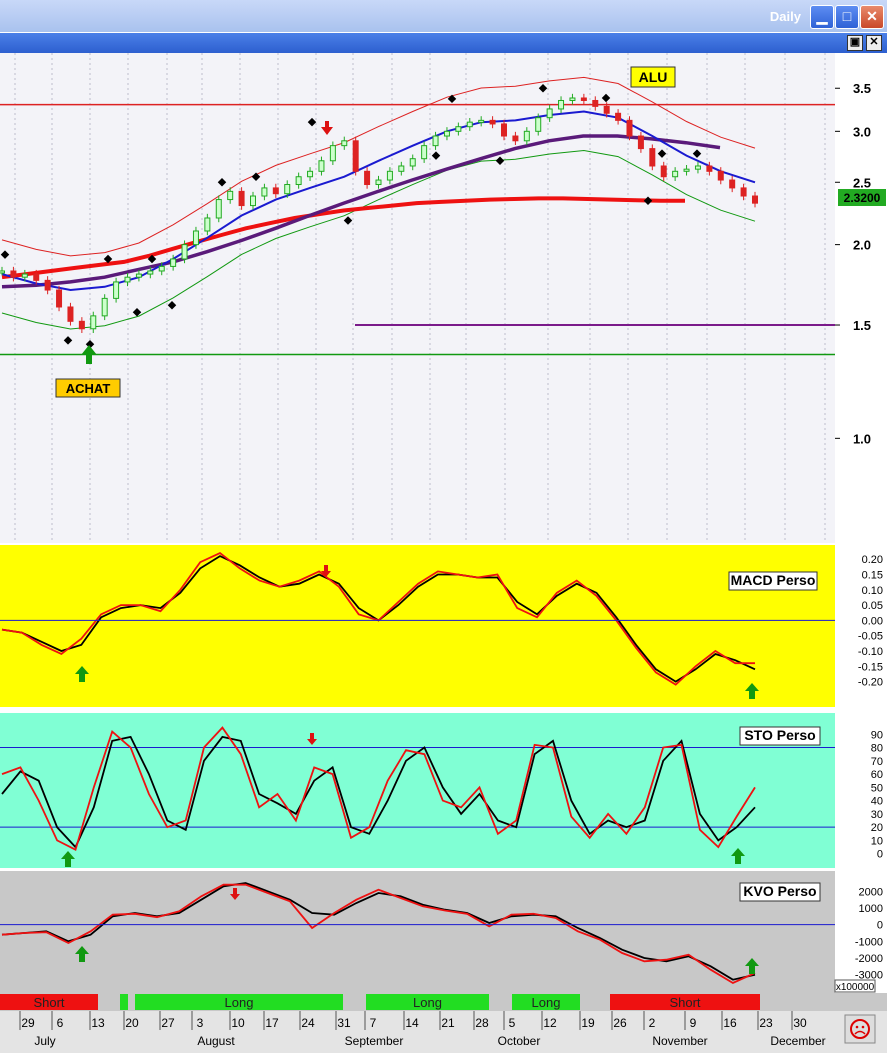  What do you see at coordinates (684, 1002) in the screenshot?
I see `signal-label: Short` at bounding box center [684, 1002].